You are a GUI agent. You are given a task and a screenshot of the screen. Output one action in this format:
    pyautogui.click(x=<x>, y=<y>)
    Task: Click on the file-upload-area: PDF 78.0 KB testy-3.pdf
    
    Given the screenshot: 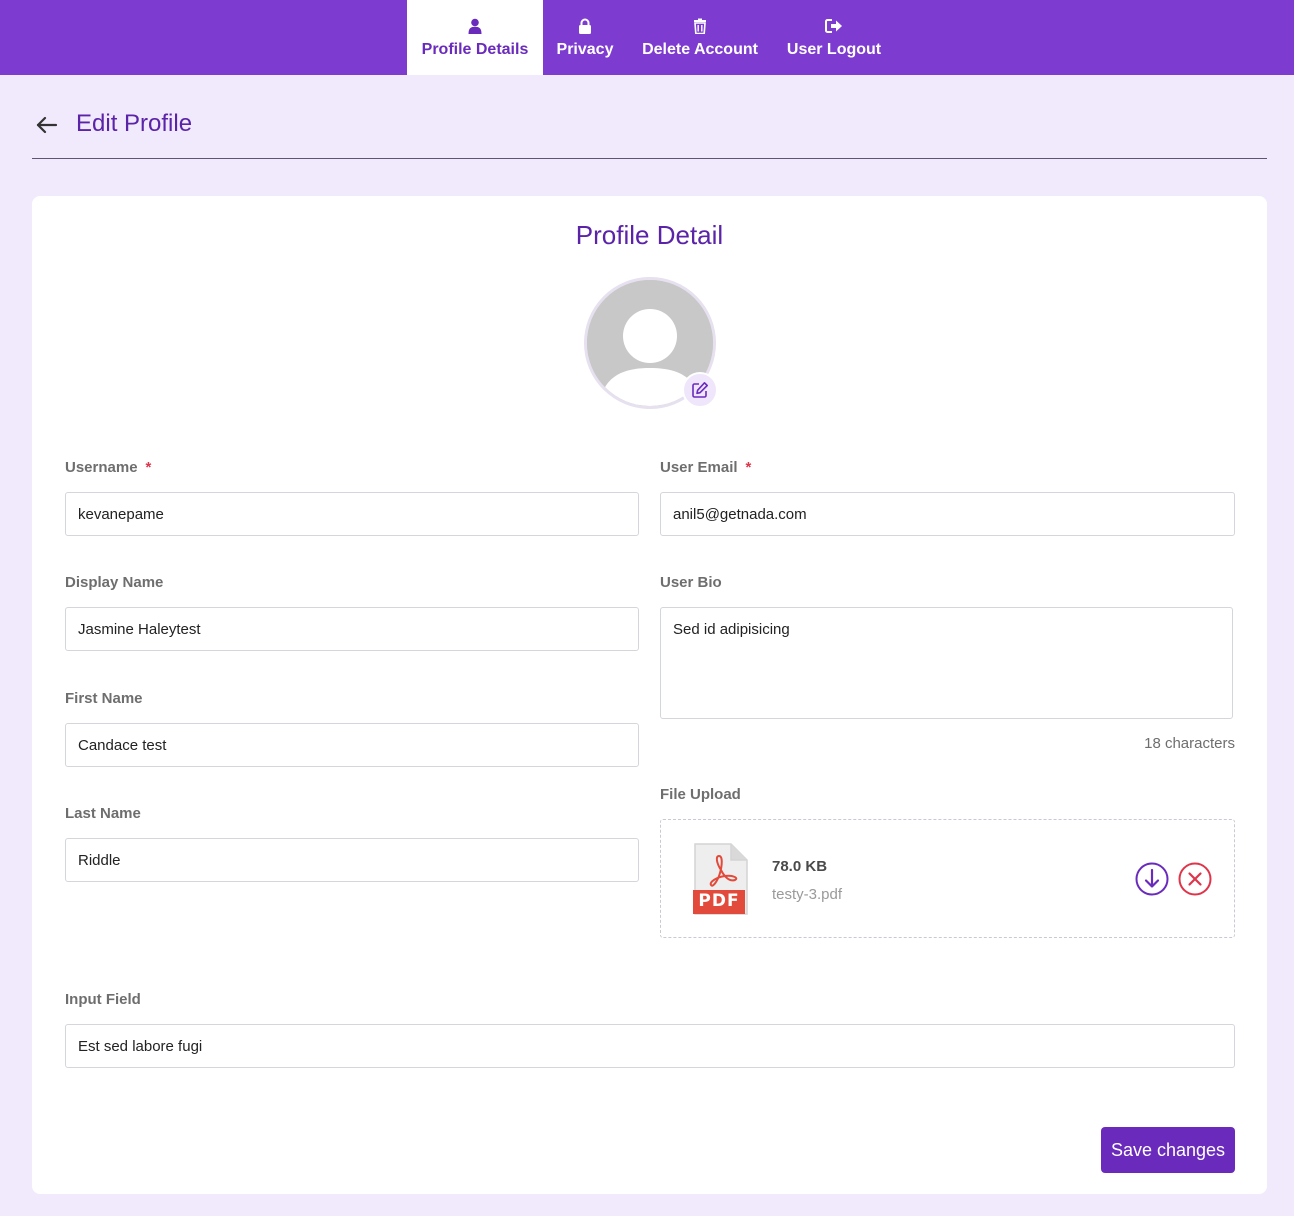 What is the action you would take?
    pyautogui.click(x=947, y=878)
    